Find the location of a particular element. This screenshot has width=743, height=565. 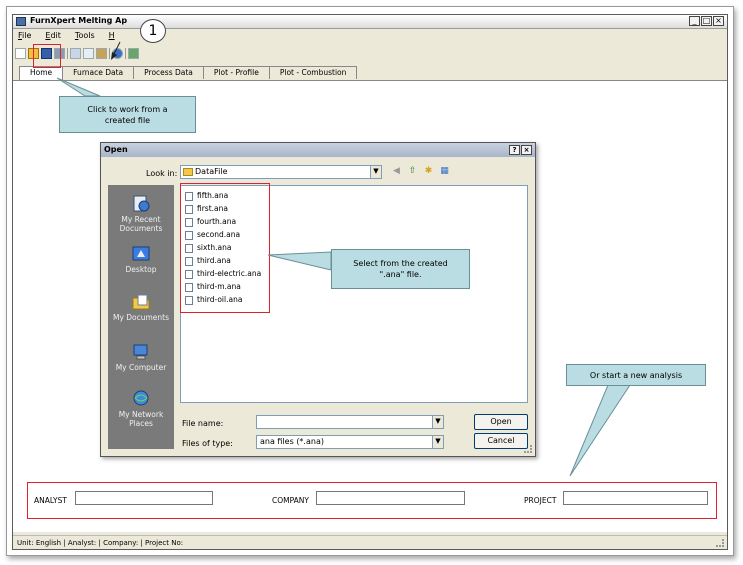

new-analysis-callout: Or start a new analysis is located at coordinates (636, 375).